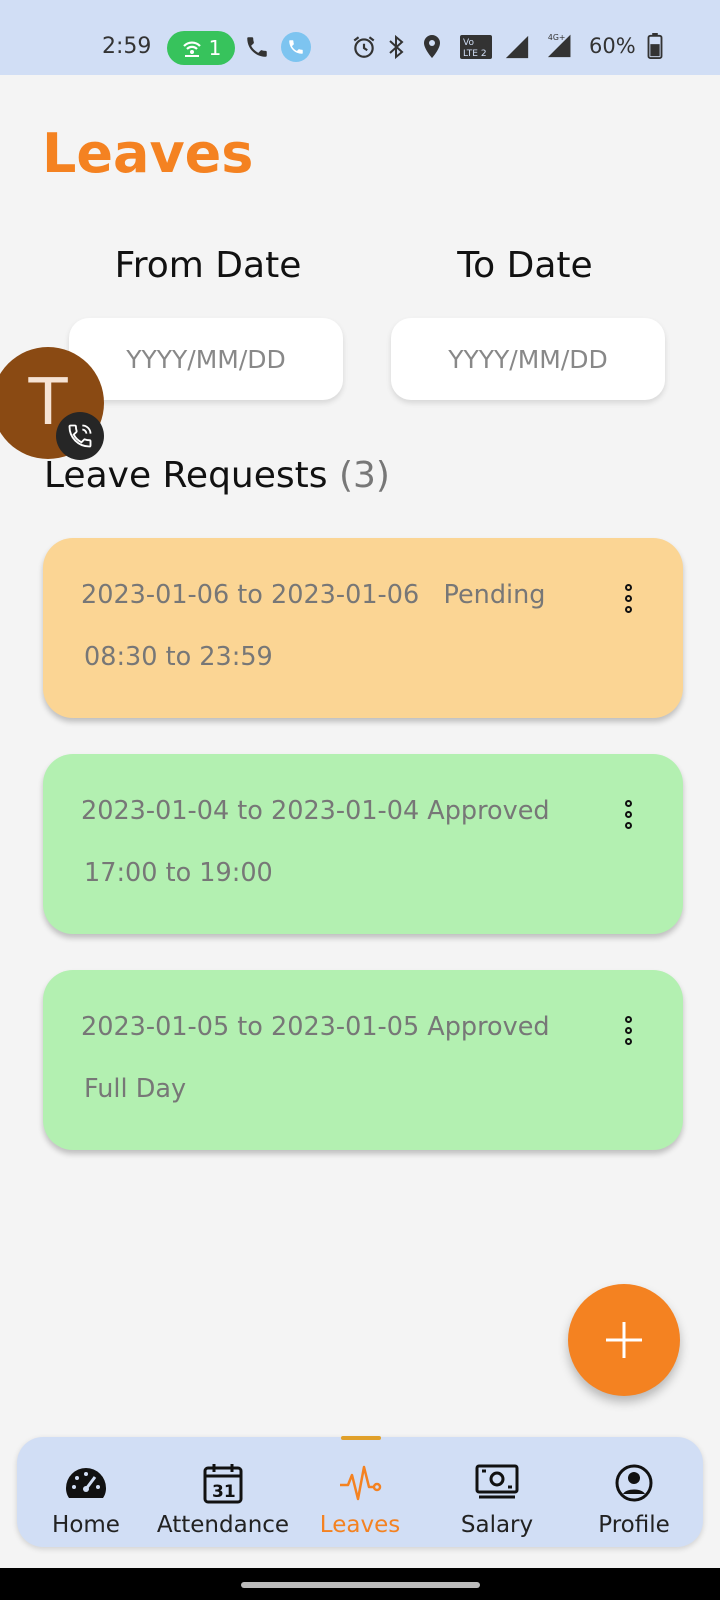  Describe the element at coordinates (612, 46) in the screenshot. I see `battery-text: 60%` at that location.